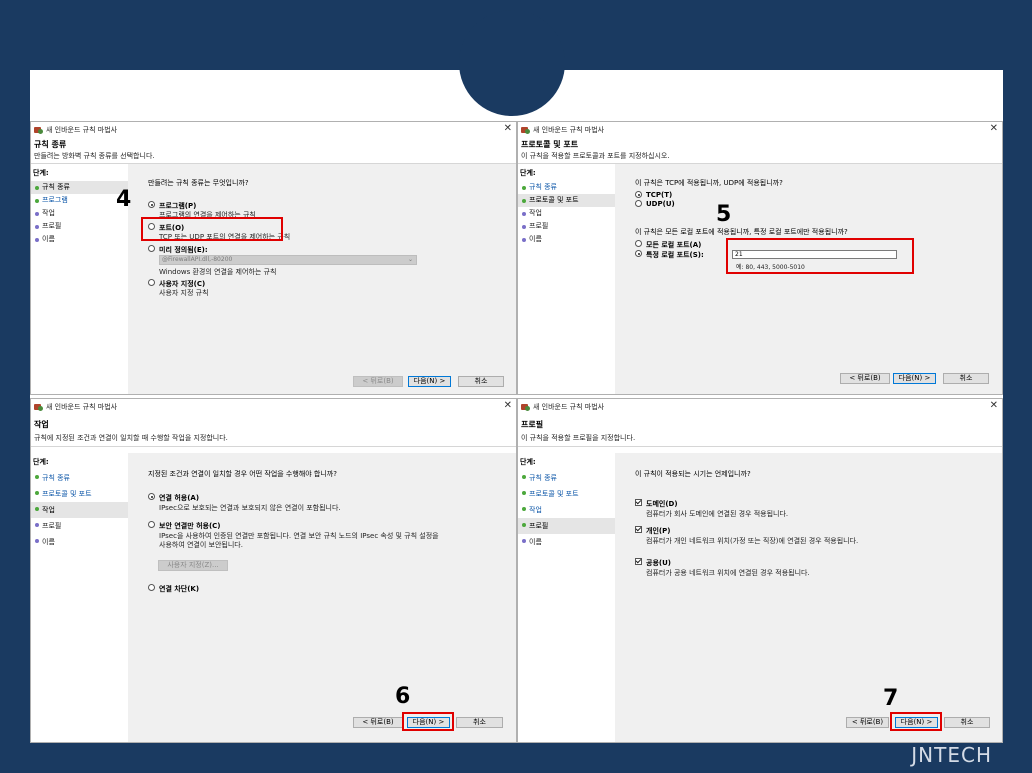  What do you see at coordinates (668, 245) in the screenshot?
I see `option-all-ports: 모든 로컬 포트(A)` at bounding box center [668, 245].